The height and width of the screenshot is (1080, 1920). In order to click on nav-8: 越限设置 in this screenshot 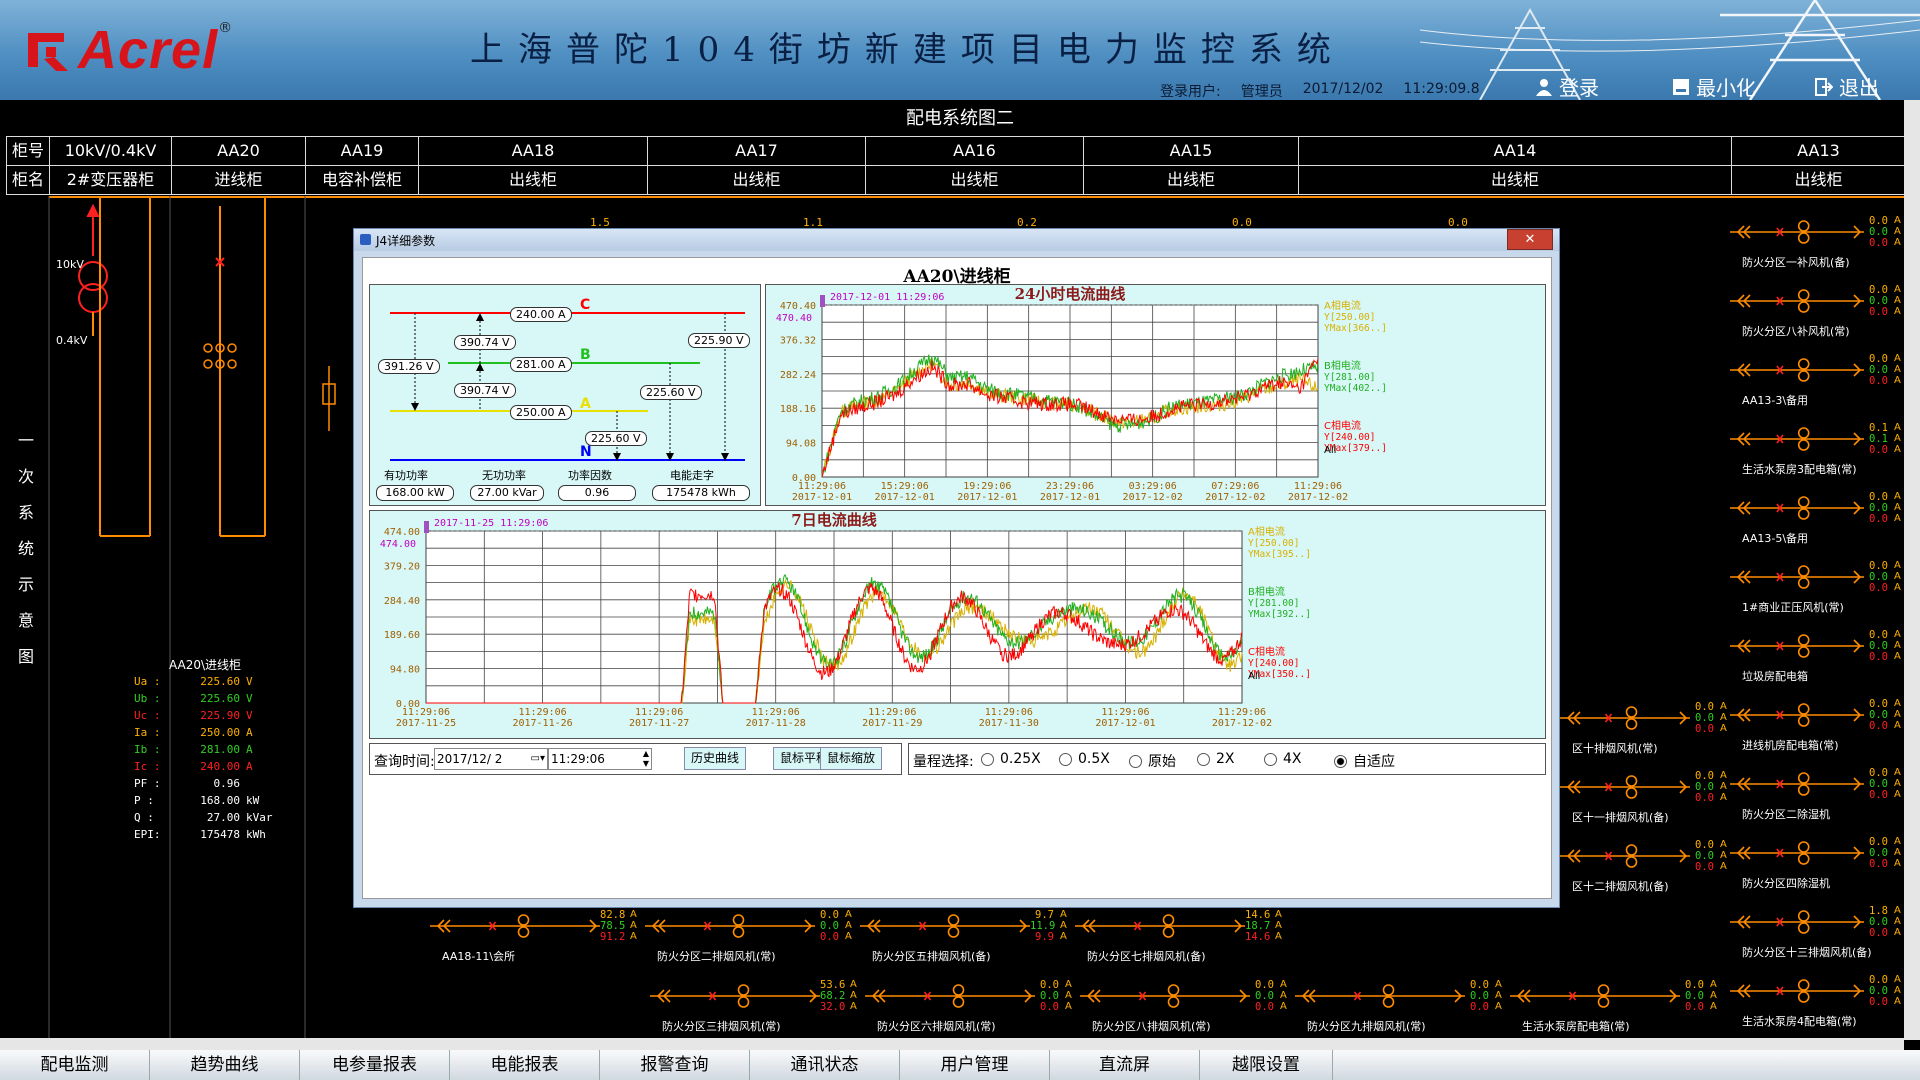, I will do `click(1266, 1065)`.